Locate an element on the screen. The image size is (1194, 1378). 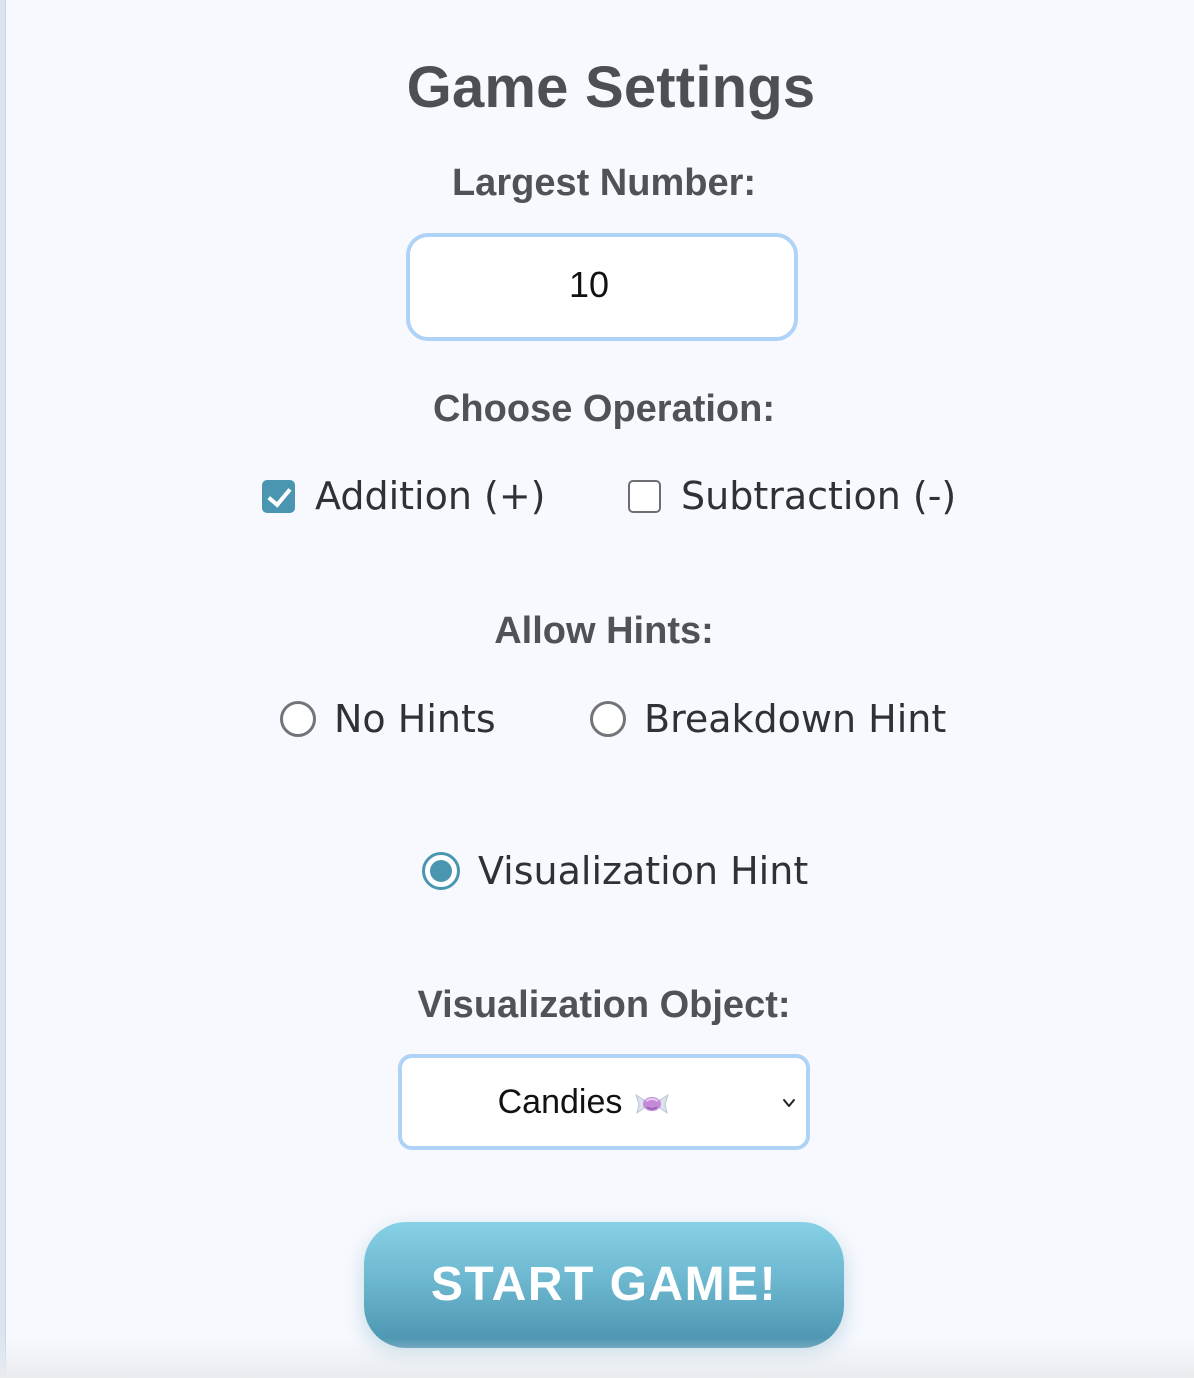
breakdown-hint-radio is located at coordinates (608, 719).